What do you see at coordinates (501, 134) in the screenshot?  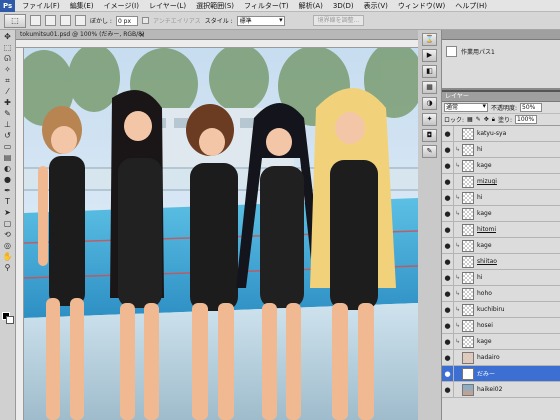 I see `layer-row: ● katyu-sya` at bounding box center [501, 134].